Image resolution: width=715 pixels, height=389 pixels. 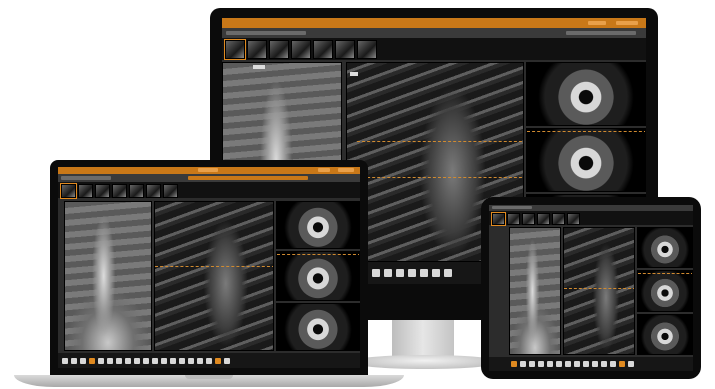 What do you see at coordinates (324, 170) in the screenshot?
I see `laptop-help-button` at bounding box center [324, 170].